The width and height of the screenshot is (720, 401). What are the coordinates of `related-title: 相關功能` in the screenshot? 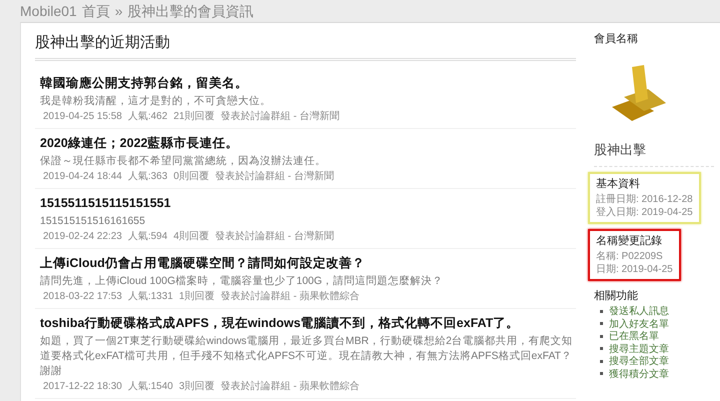 It's located at (616, 296).